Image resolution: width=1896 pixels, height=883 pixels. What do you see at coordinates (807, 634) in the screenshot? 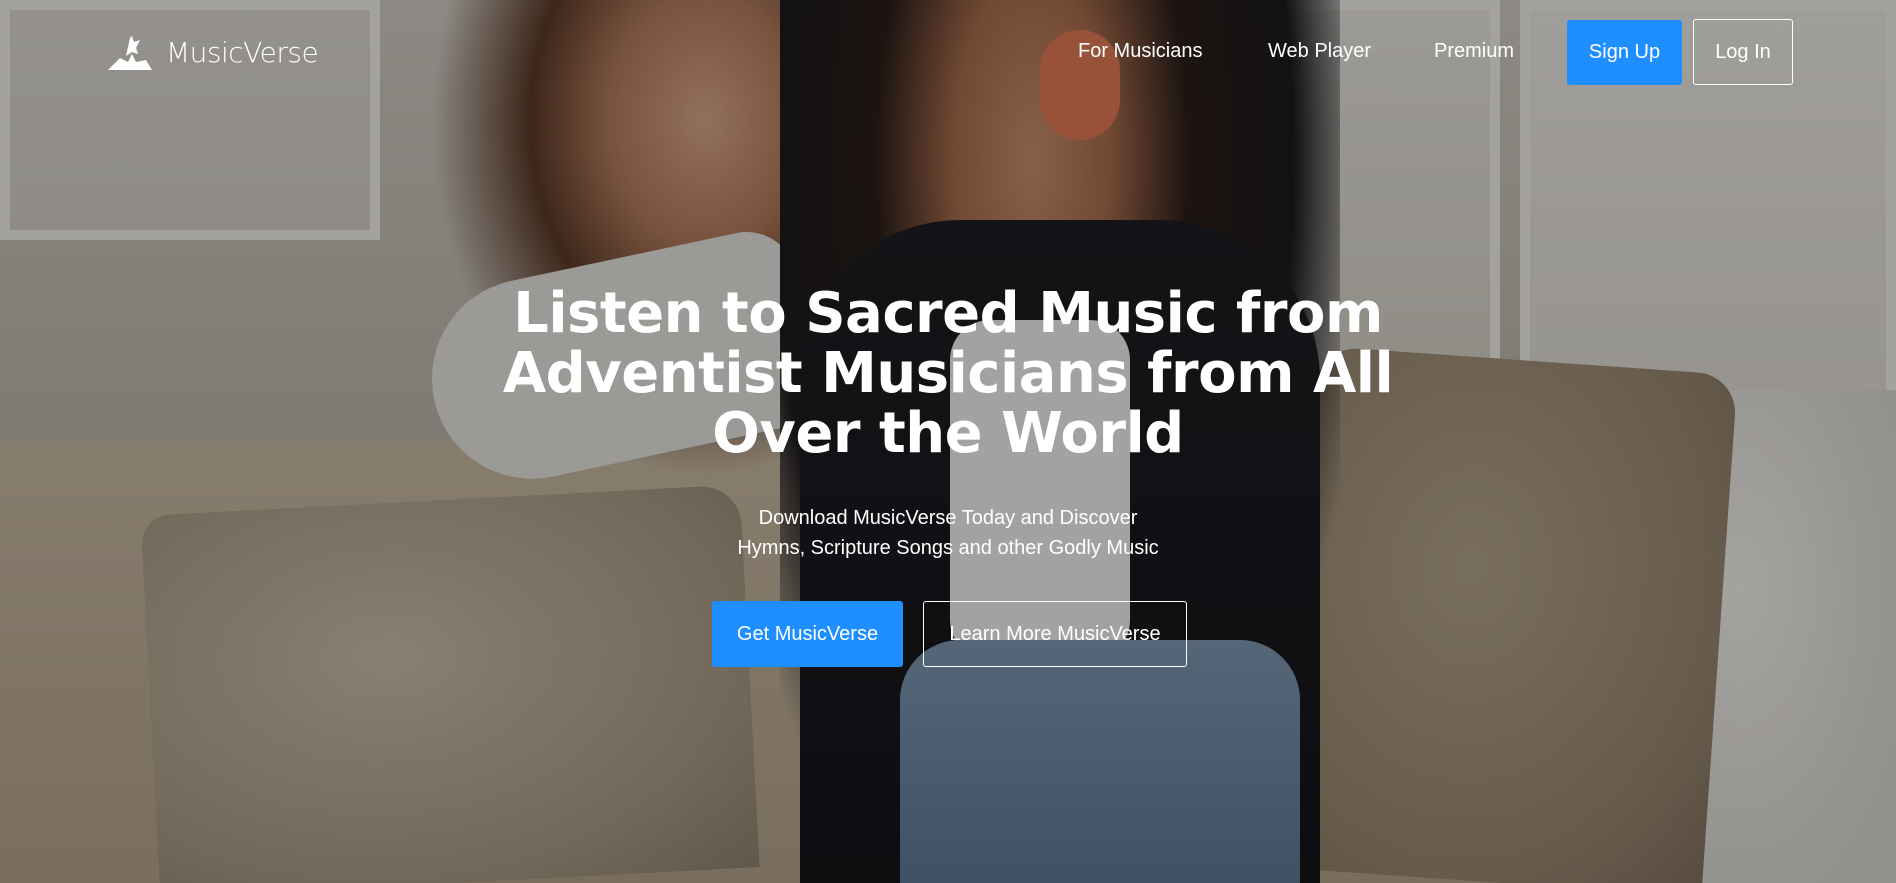
I see `get-musicverse-button: Get MusicVerse` at bounding box center [807, 634].